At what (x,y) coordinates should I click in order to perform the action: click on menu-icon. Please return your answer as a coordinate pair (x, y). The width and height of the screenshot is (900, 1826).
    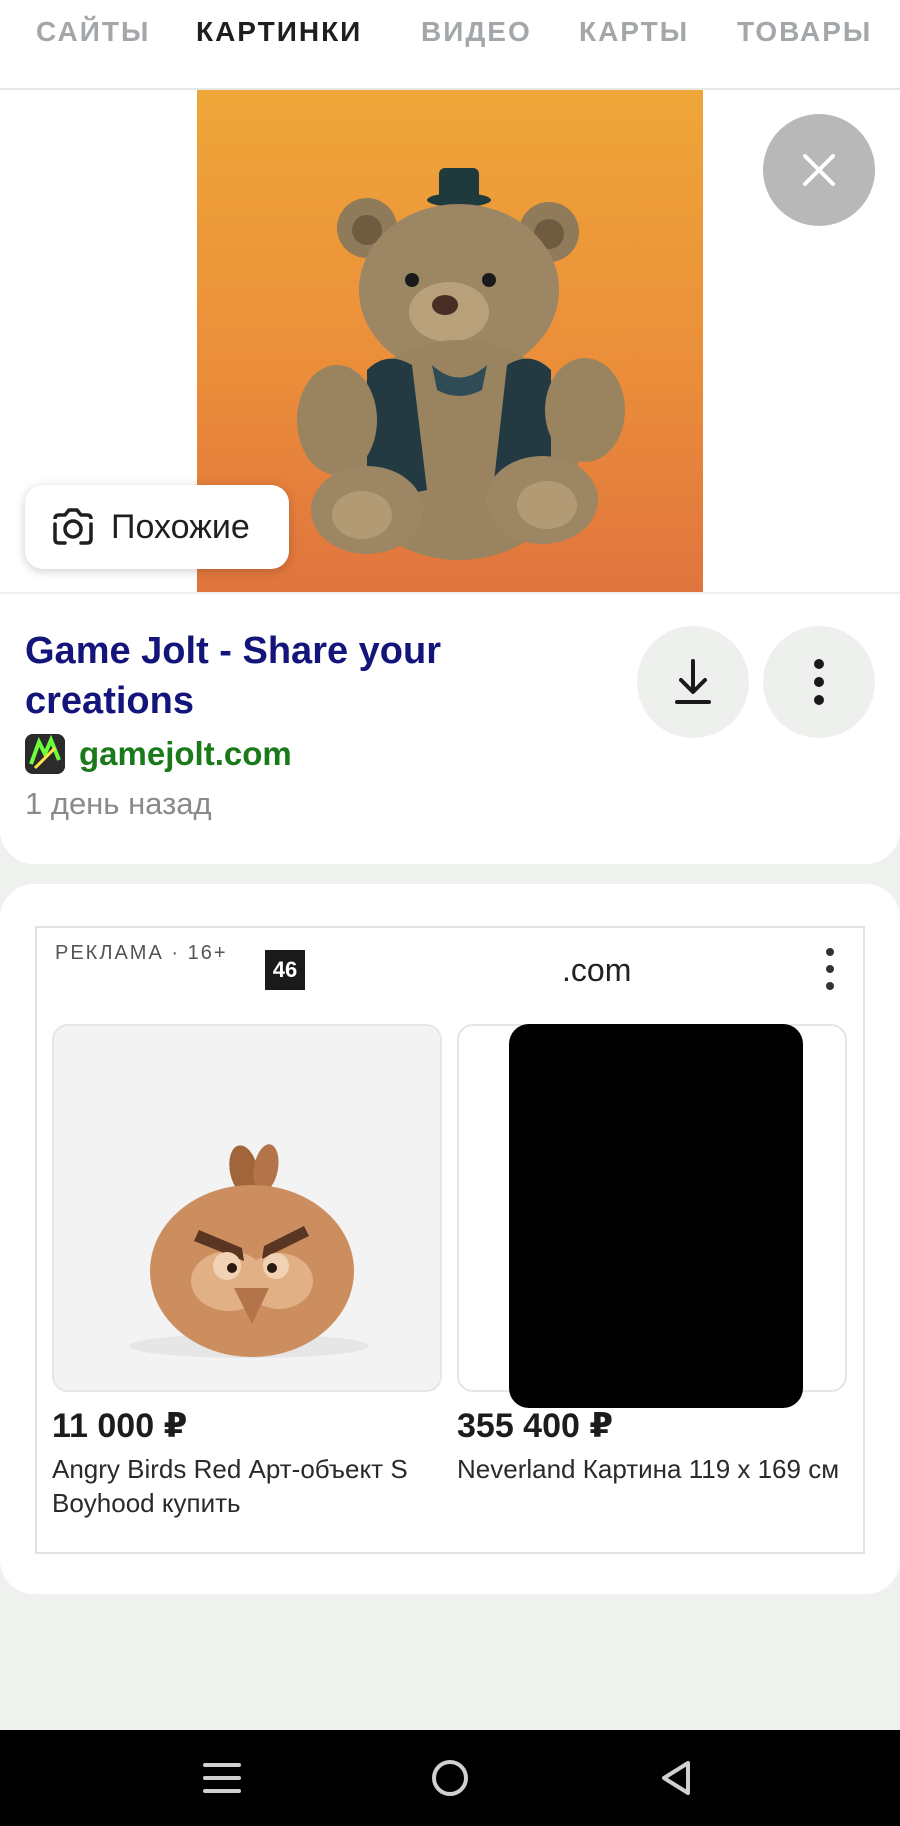
    Looking at the image, I should click on (222, 1778).